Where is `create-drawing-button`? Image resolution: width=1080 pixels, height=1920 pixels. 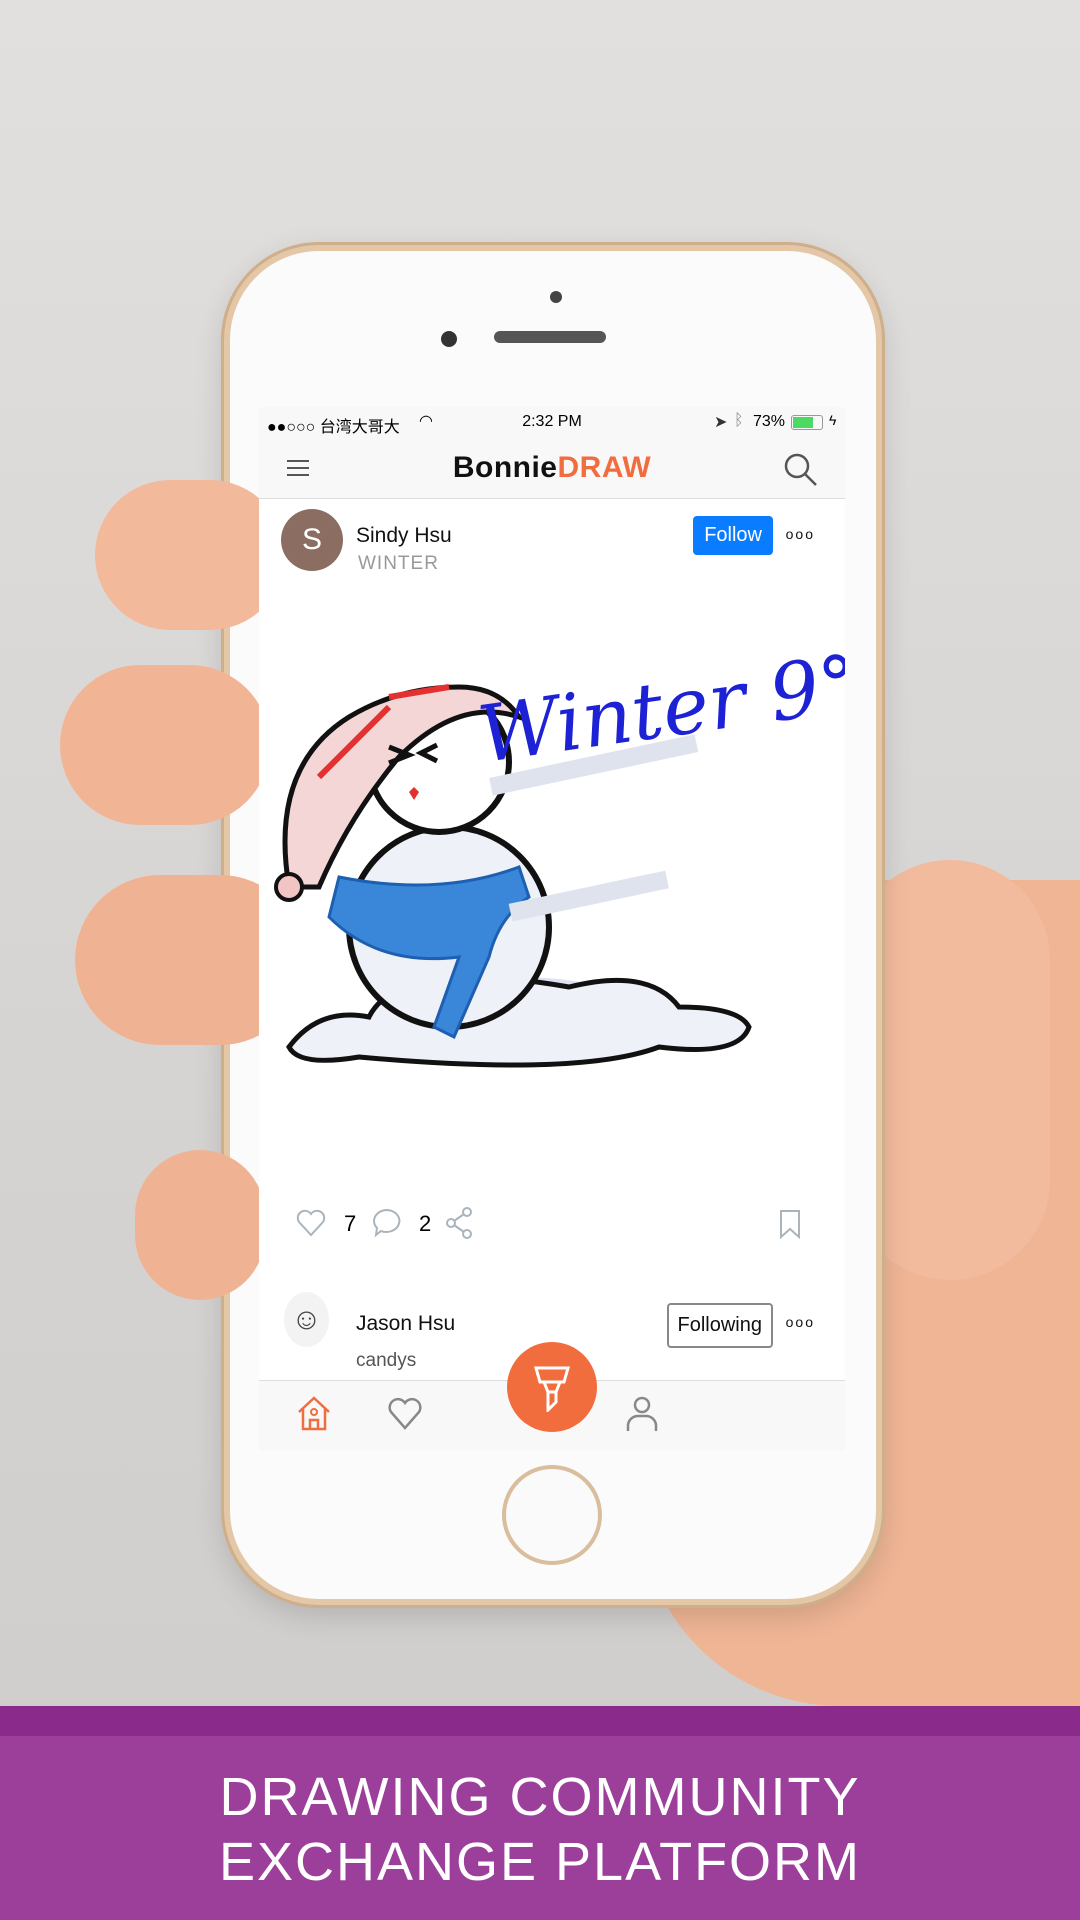
create-drawing-button is located at coordinates (552, 1387).